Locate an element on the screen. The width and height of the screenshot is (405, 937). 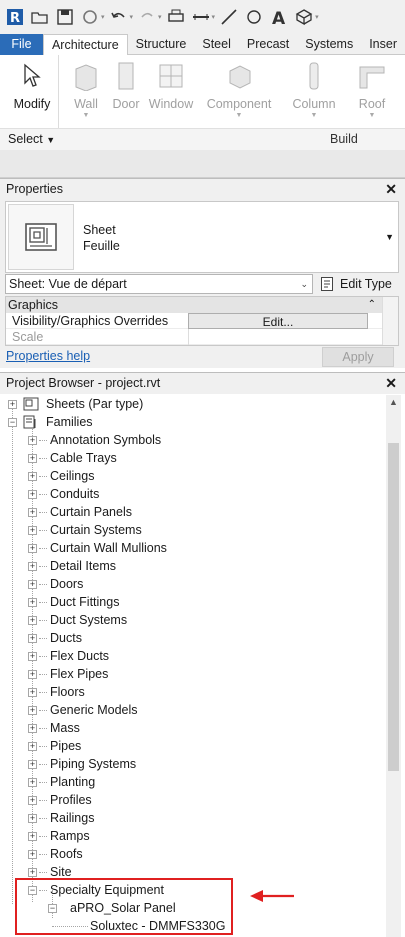
scrollbar-thumb is located at coordinates (393, 607).